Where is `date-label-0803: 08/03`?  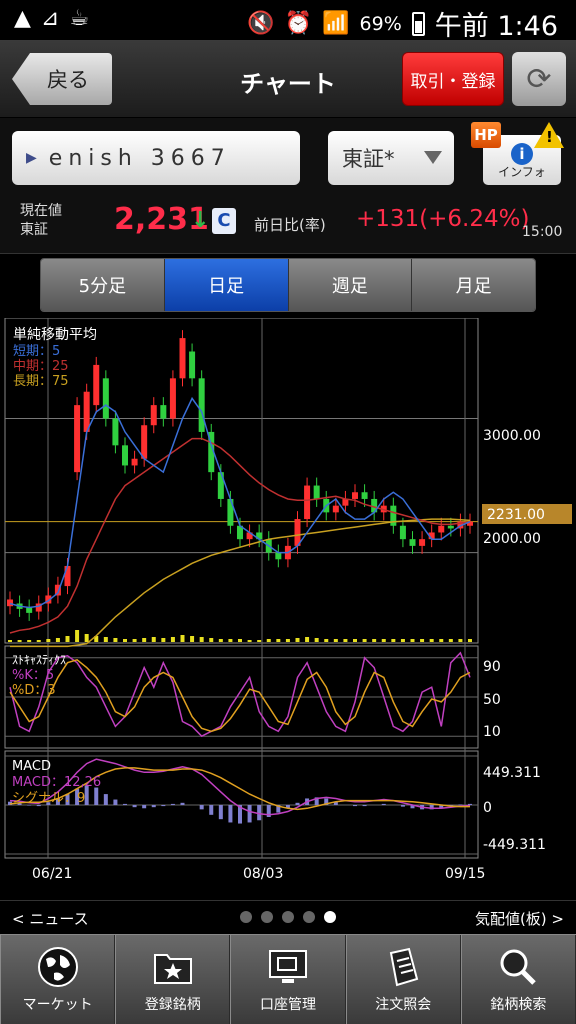
date-label-0803: 08/03 is located at coordinates (263, 874).